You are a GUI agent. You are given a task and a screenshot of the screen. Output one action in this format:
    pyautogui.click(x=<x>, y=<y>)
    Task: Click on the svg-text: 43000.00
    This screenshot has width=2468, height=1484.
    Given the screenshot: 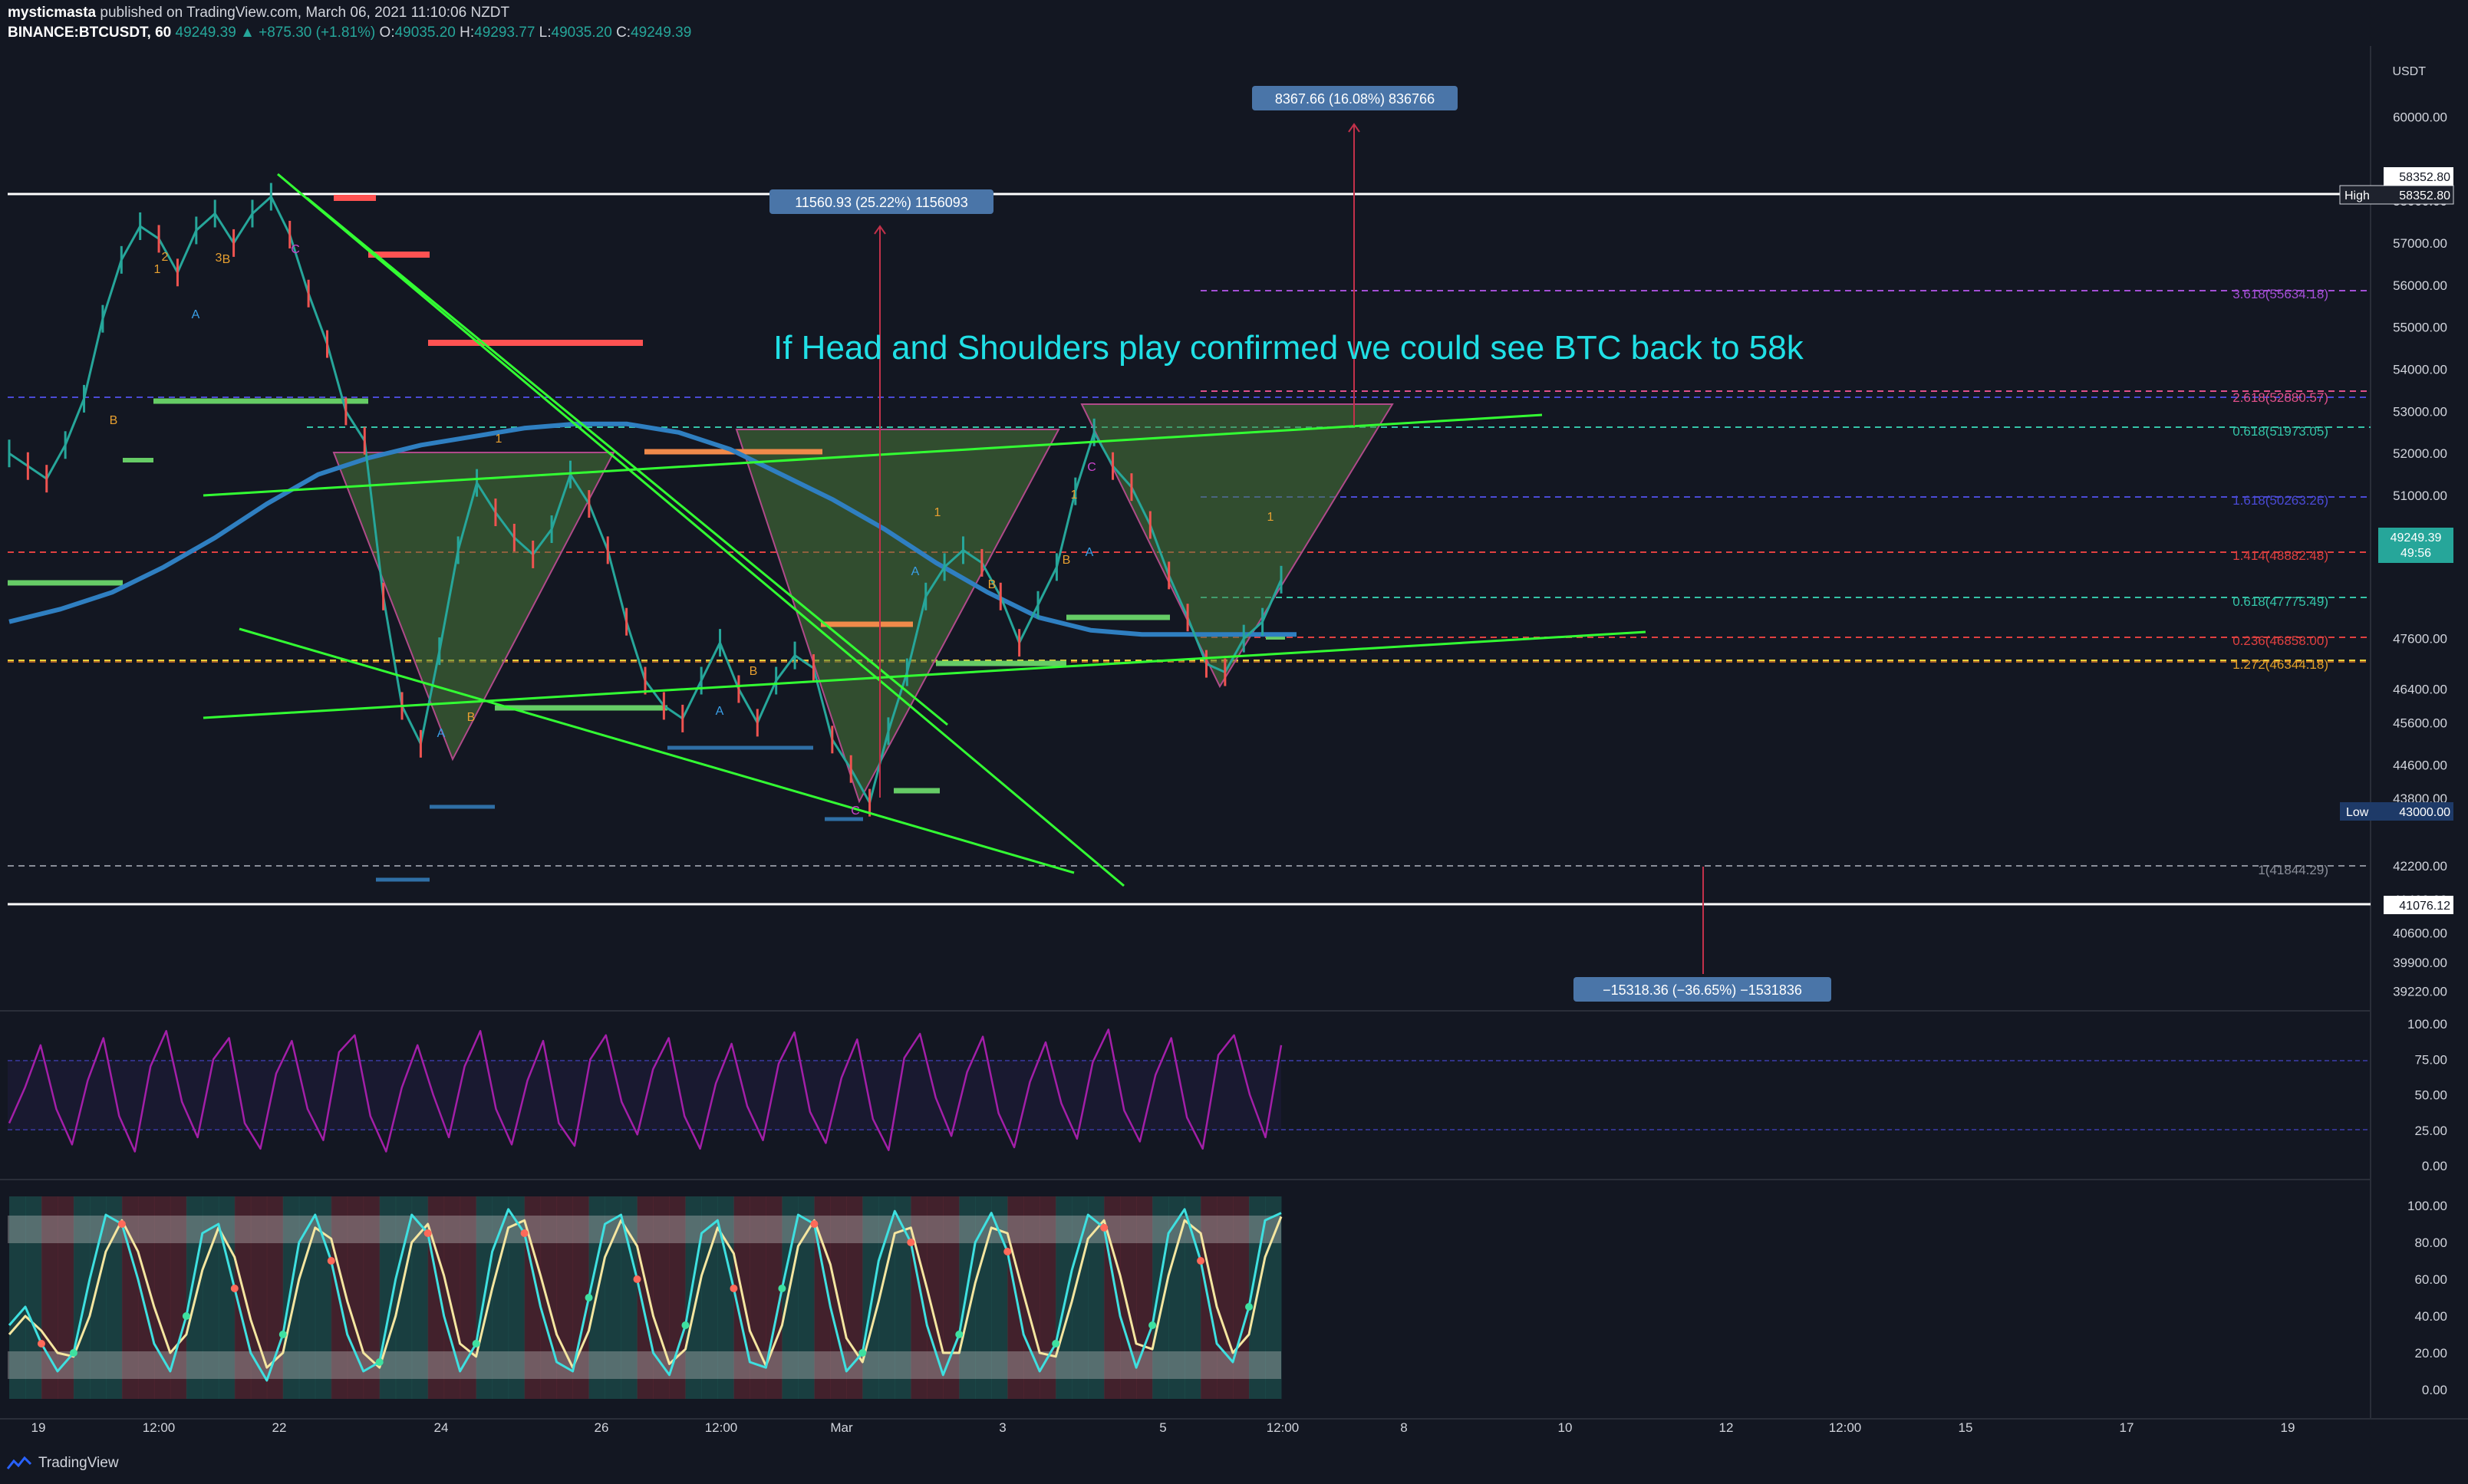 What is the action you would take?
    pyautogui.click(x=2424, y=813)
    